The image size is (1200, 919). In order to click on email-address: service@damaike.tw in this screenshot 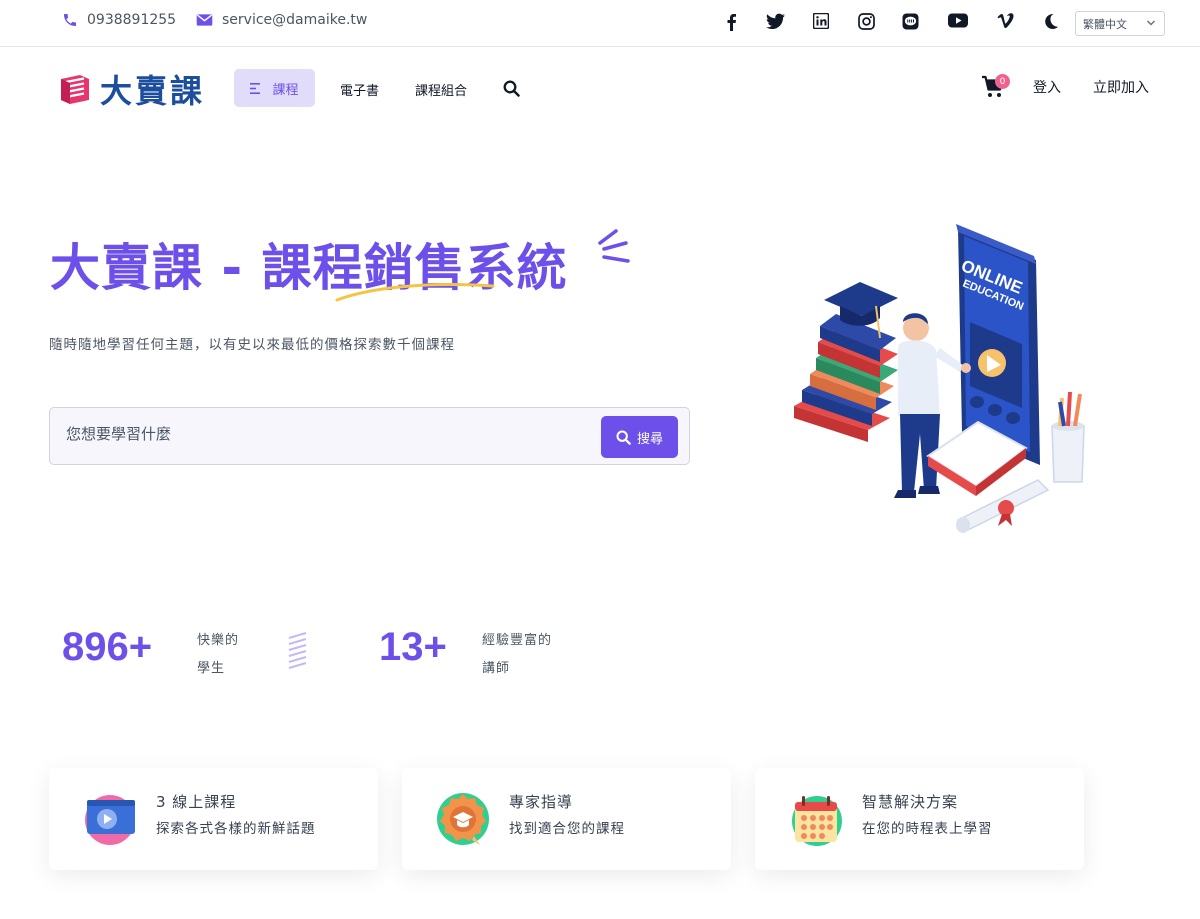, I will do `click(295, 20)`.